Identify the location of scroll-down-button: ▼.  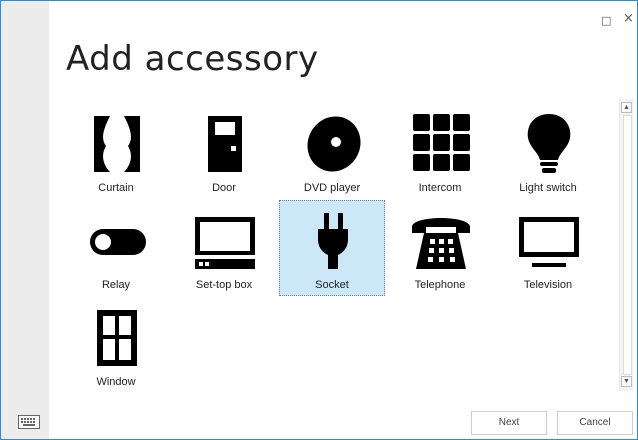
(626, 381).